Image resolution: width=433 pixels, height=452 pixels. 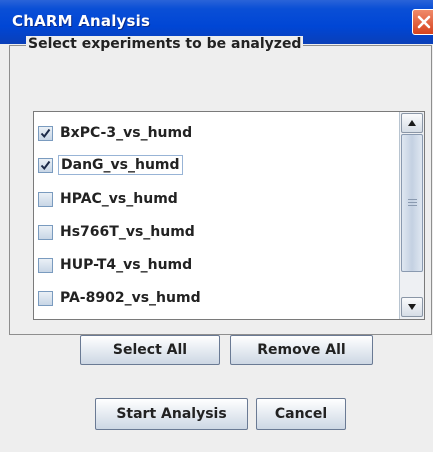 I want to click on scroll-down-button, so click(x=412, y=307).